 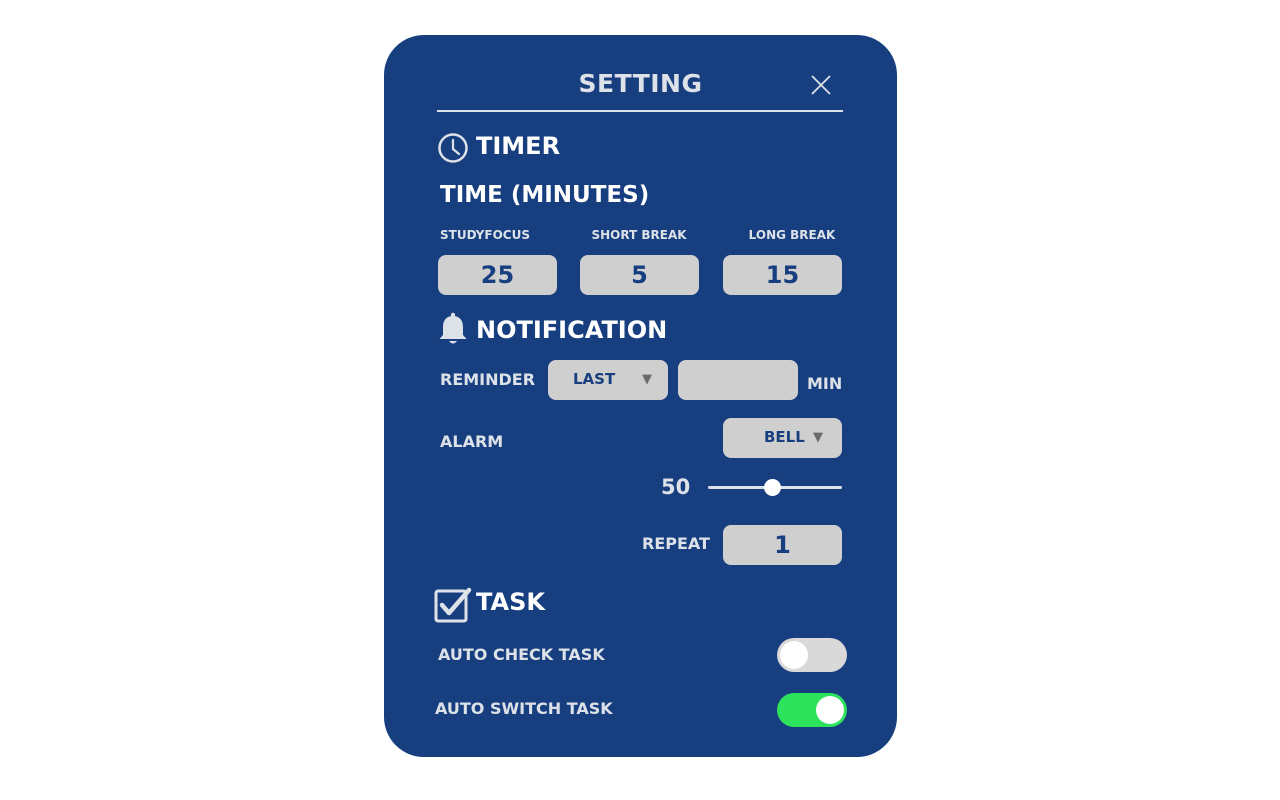 I want to click on repeat-input: 1, so click(x=782, y=545).